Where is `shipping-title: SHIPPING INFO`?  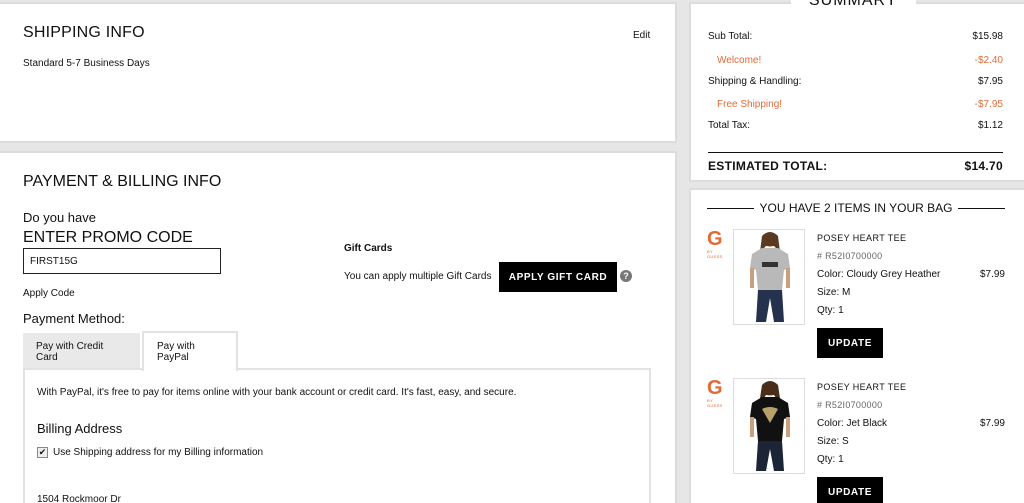
shipping-title: SHIPPING INFO is located at coordinates (84, 32).